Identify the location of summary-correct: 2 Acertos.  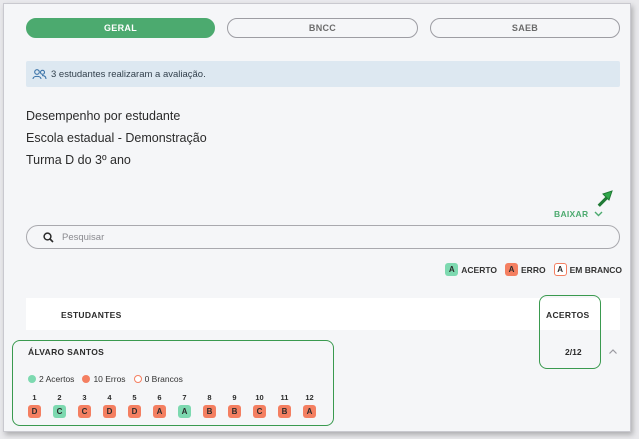
(51, 379).